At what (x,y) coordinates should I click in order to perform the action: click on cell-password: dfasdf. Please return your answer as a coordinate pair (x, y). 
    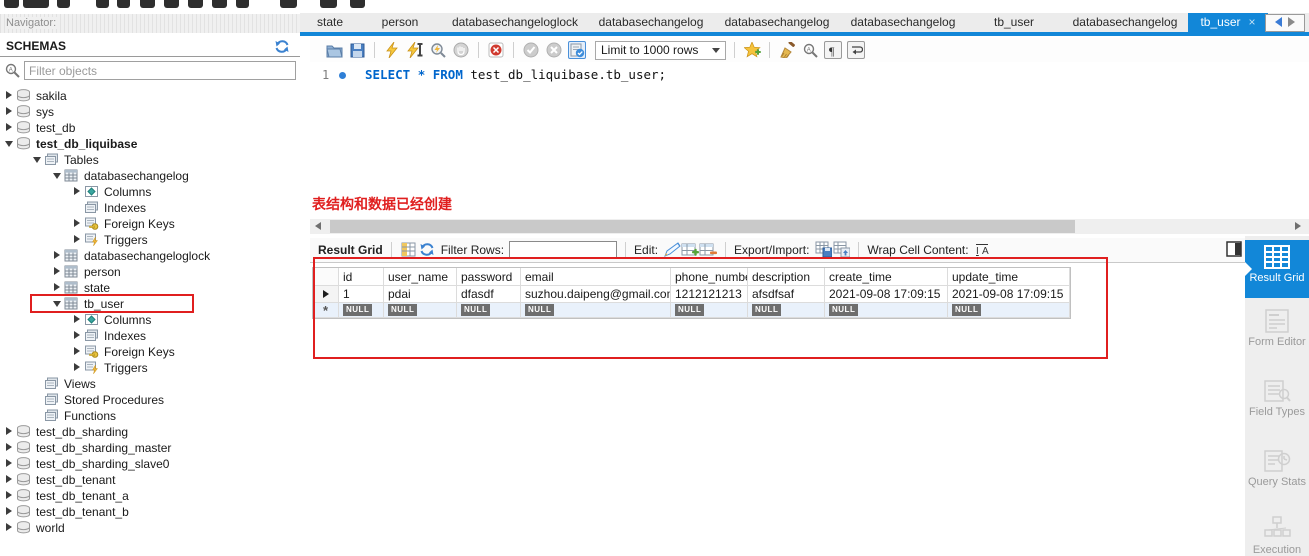
    Looking at the image, I should click on (489, 294).